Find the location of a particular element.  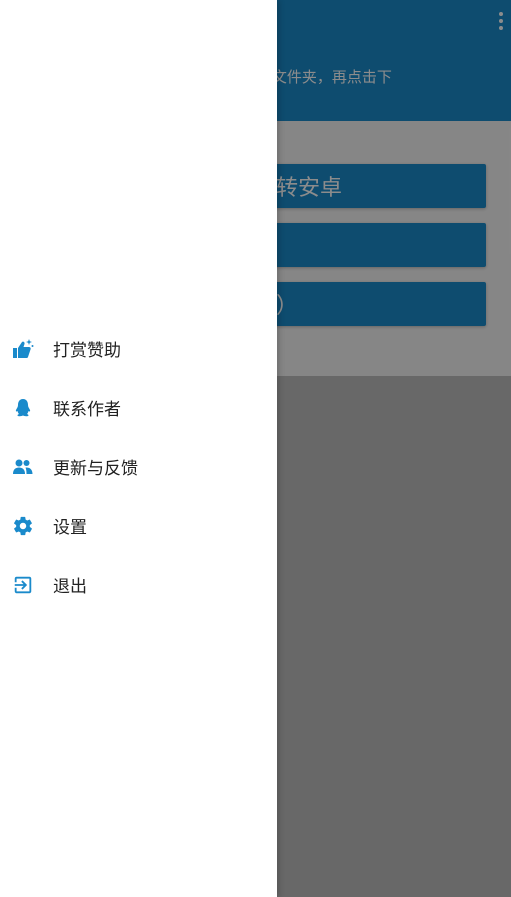

gear-icon is located at coordinates (23, 526).